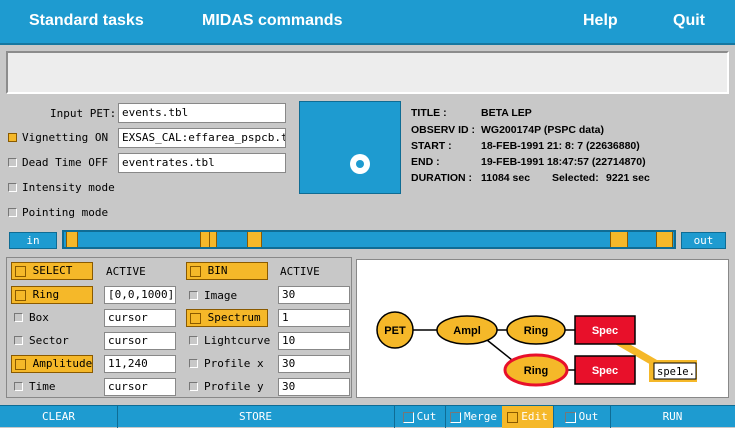 This screenshot has width=735, height=428. I want to click on profile-y-bin-label: Profile y, so click(234, 386).